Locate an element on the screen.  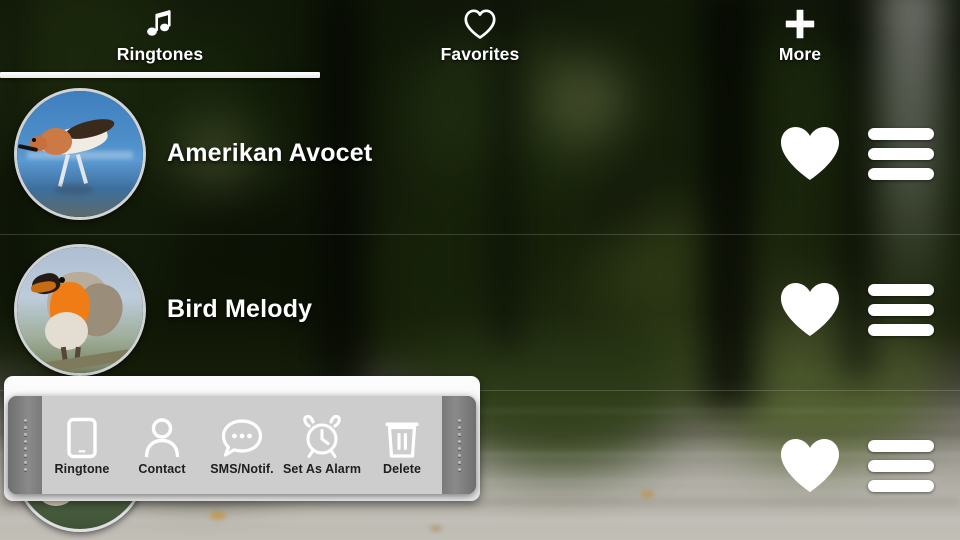
list-item-title: Amerikan Avocet is located at coordinates (270, 153).